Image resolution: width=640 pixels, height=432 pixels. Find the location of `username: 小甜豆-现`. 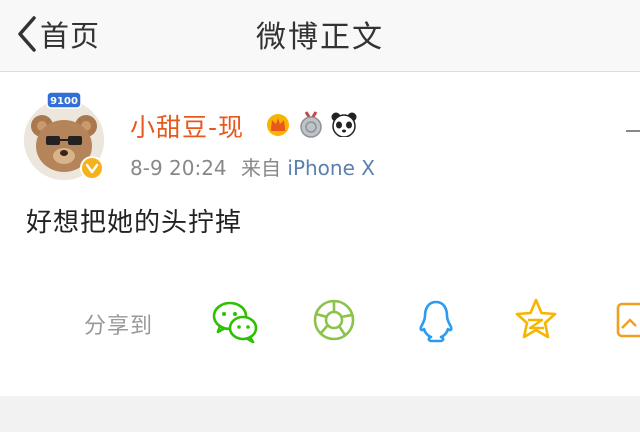

username: 小甜豆-现 is located at coordinates (187, 126).